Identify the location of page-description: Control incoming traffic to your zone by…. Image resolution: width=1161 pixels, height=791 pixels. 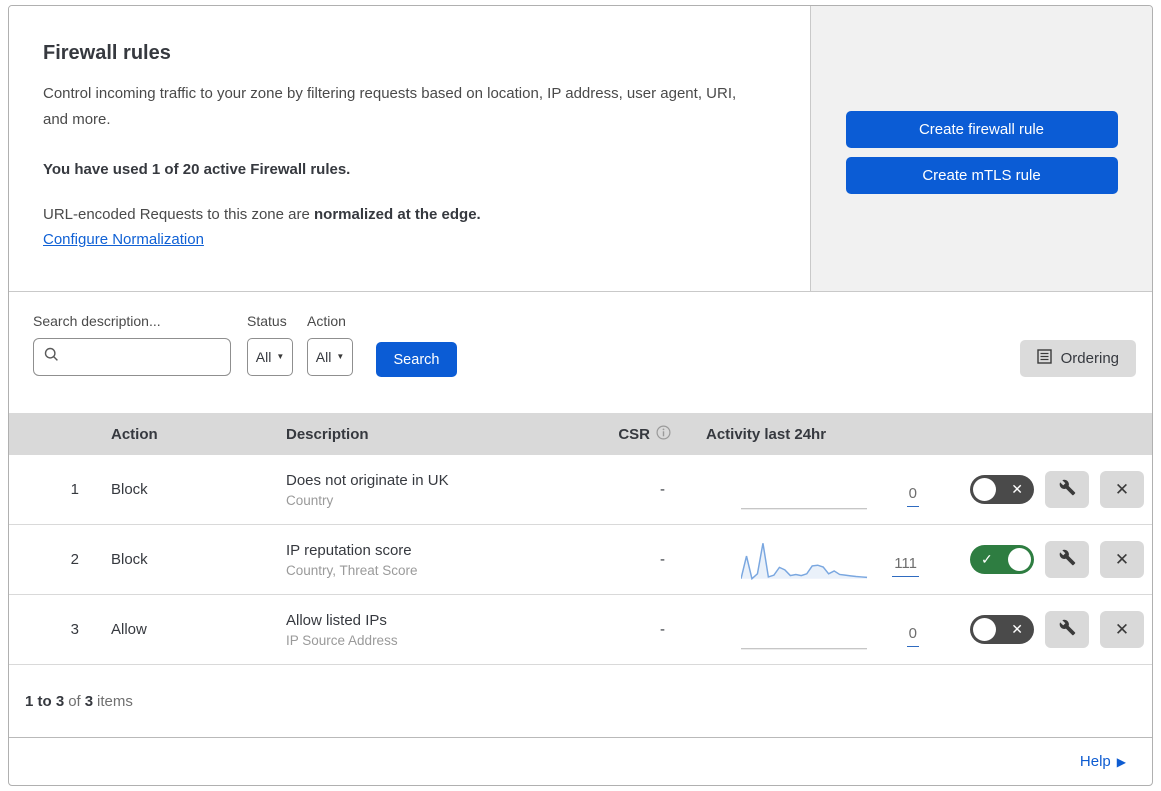
(390, 106).